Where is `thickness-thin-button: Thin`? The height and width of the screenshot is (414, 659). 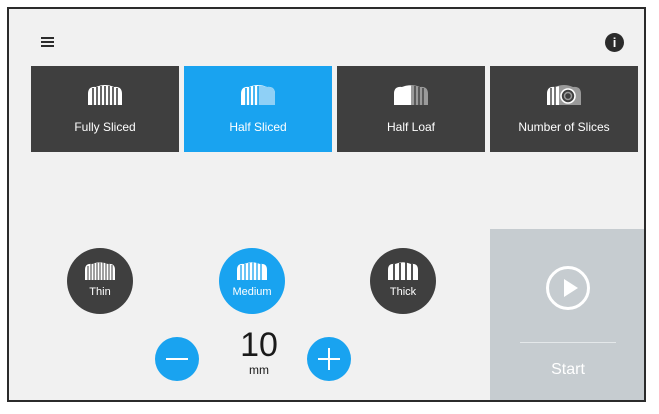 thickness-thin-button: Thin is located at coordinates (100, 281).